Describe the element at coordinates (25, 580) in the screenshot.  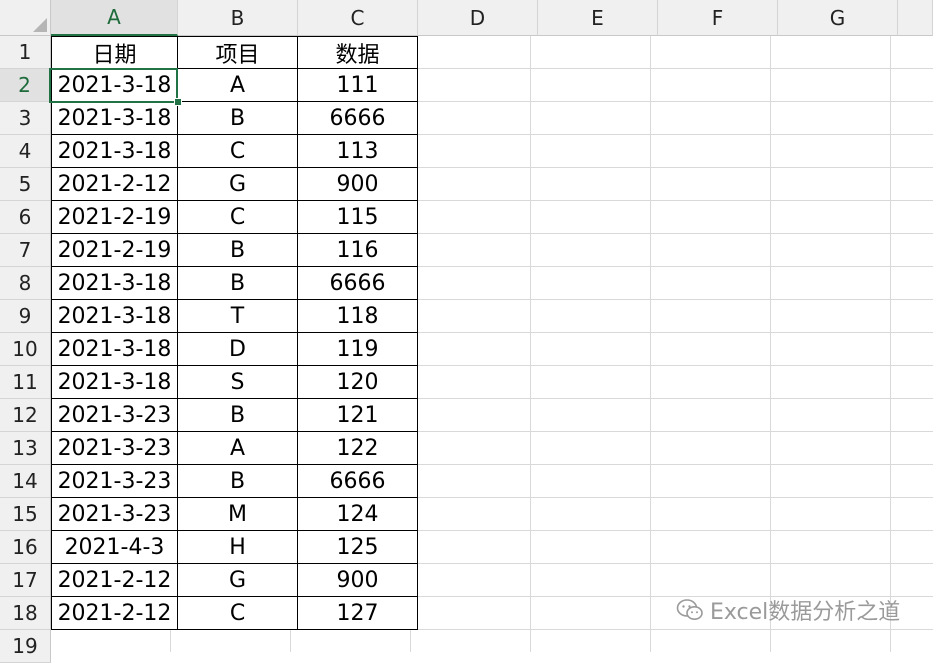
I see `row-header-17: 17` at that location.